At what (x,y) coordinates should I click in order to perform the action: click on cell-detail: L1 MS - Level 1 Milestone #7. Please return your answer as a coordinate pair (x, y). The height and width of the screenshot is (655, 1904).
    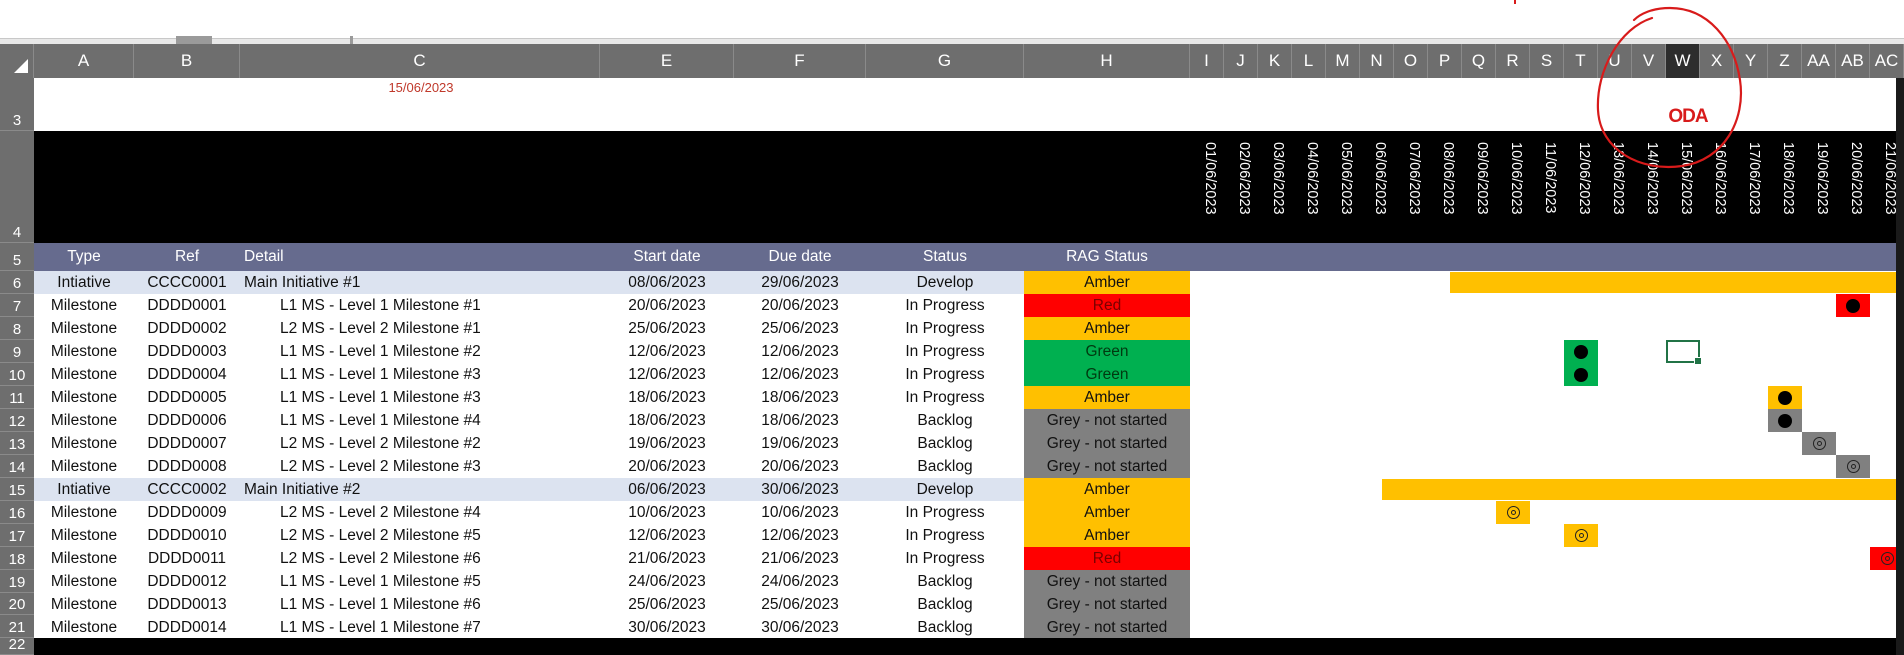
    Looking at the image, I should click on (440, 627).